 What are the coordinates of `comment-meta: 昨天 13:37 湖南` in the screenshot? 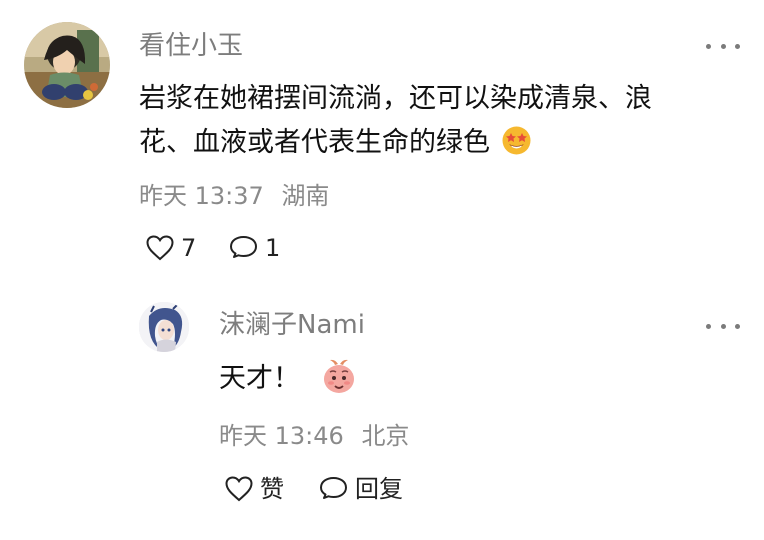 It's located at (234, 196).